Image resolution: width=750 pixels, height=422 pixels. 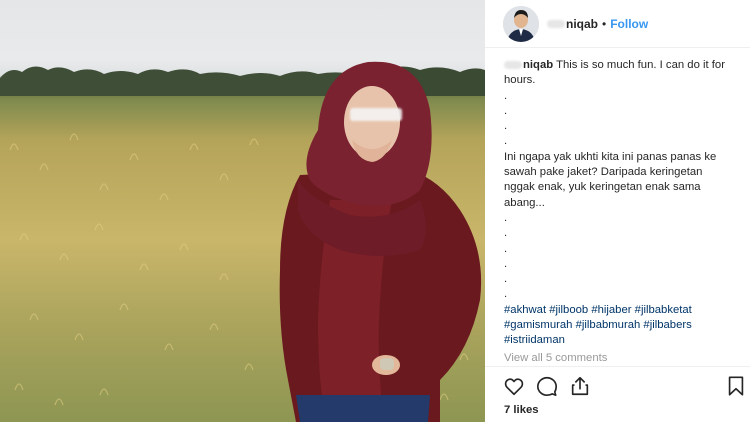 What do you see at coordinates (513, 65) in the screenshot?
I see `caption-username-redaction` at bounding box center [513, 65].